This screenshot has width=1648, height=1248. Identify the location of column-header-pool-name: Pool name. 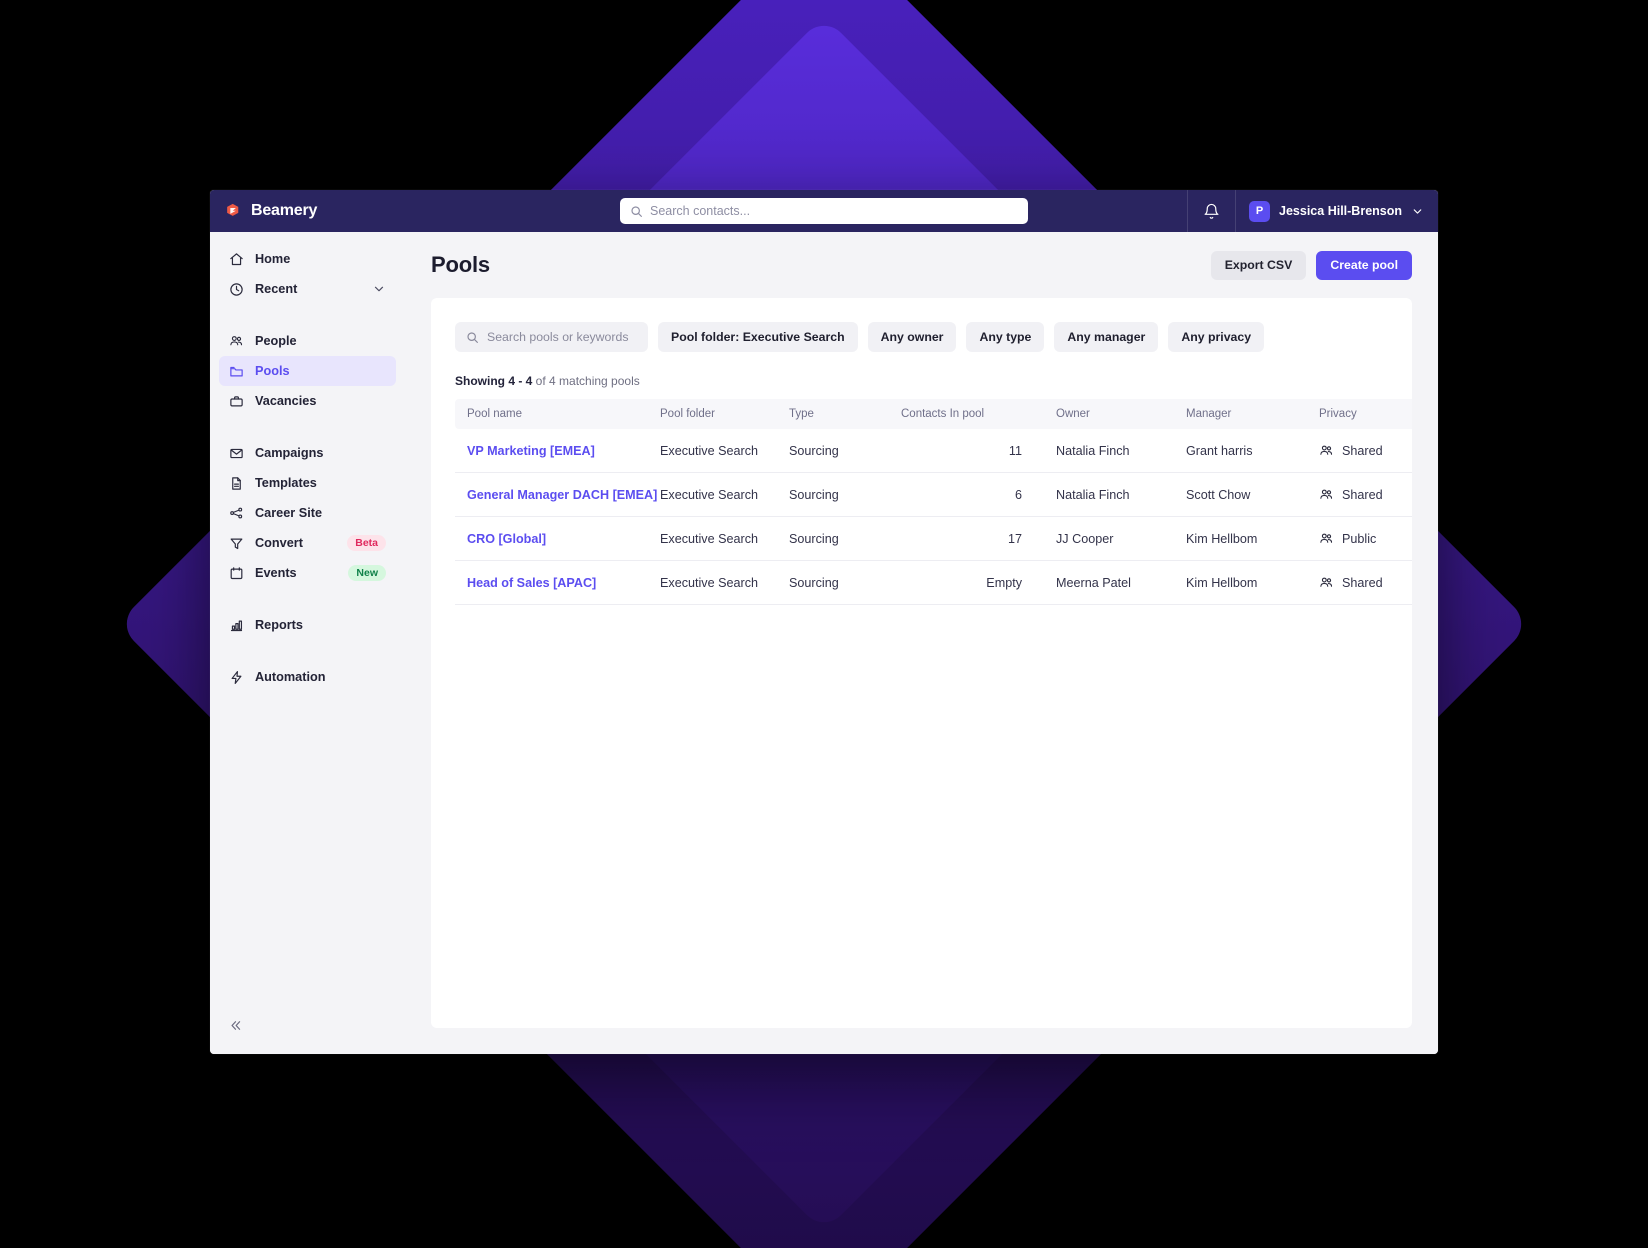
(557, 414).